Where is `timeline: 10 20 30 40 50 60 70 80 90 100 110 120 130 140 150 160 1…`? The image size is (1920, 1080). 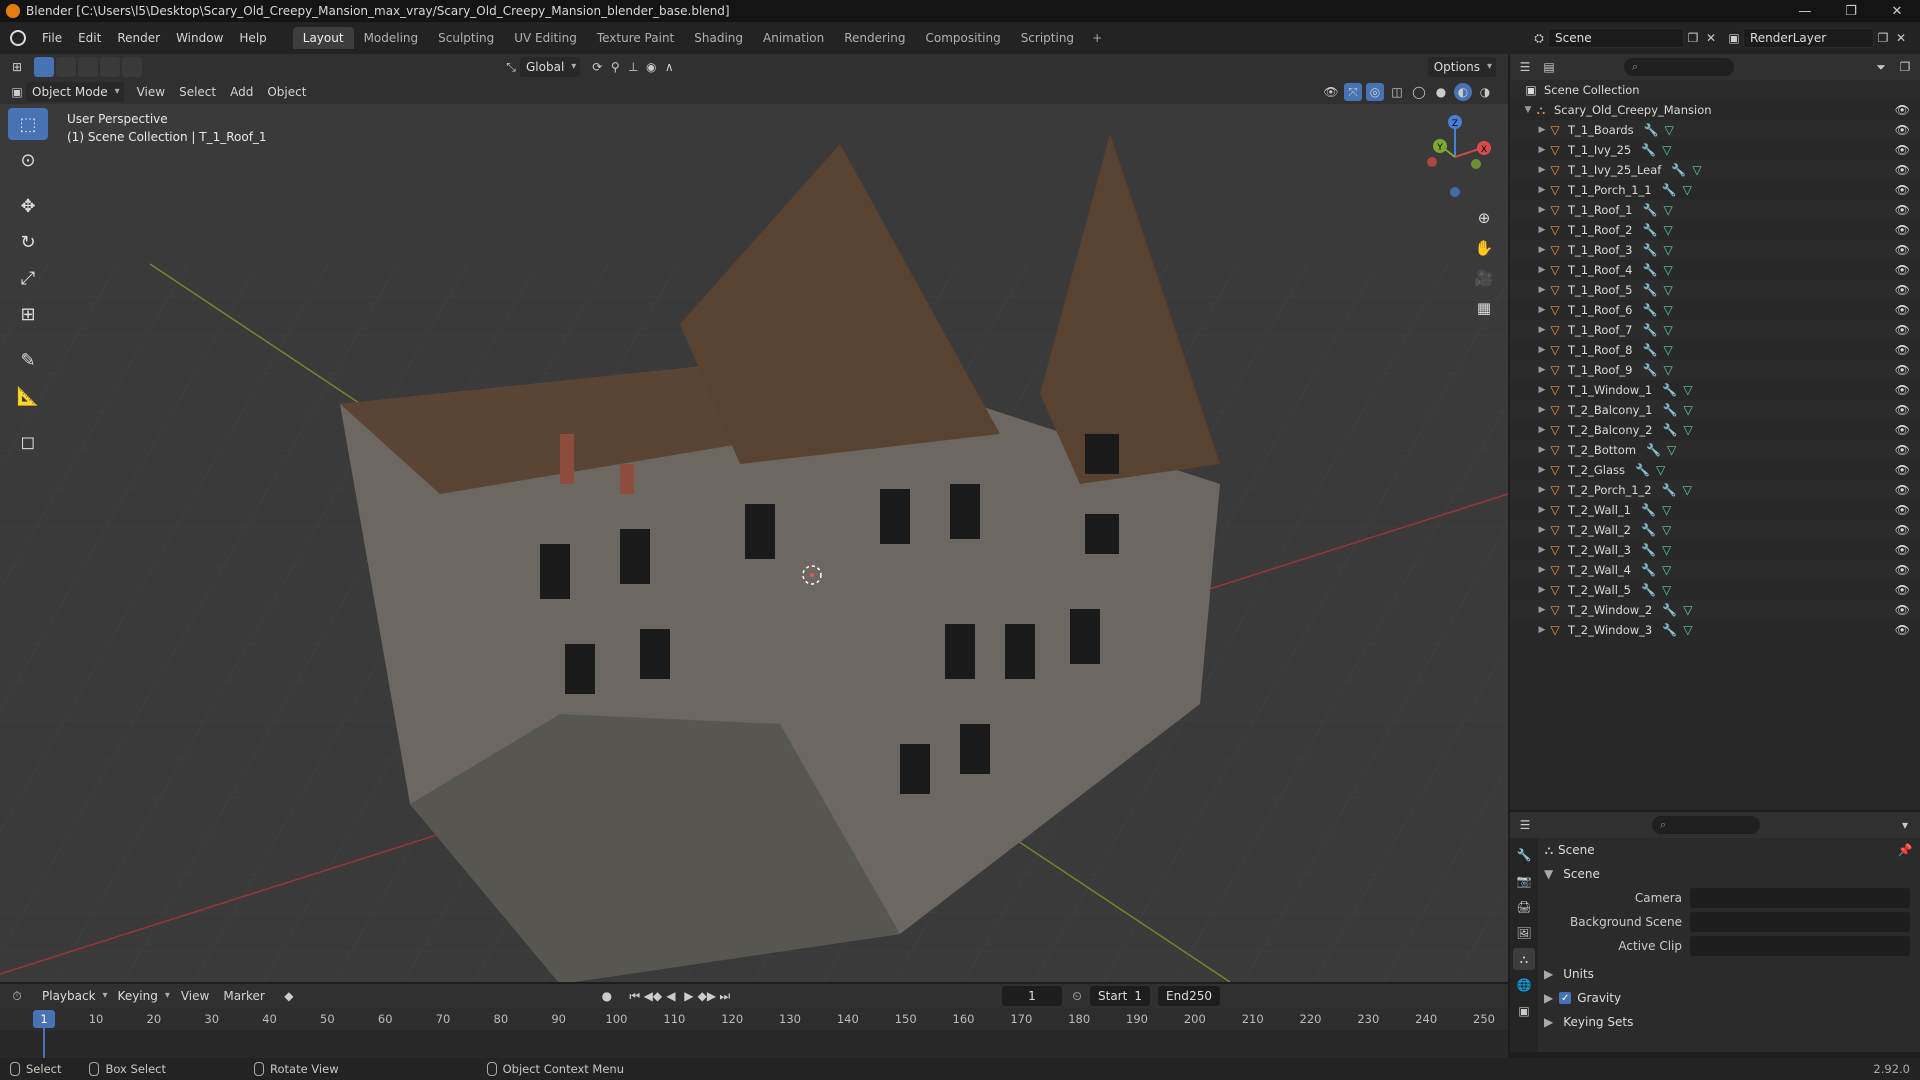 timeline: 10 20 30 40 50 60 70 80 90 100 110 120 130 140 150 160 1… is located at coordinates (754, 1033).